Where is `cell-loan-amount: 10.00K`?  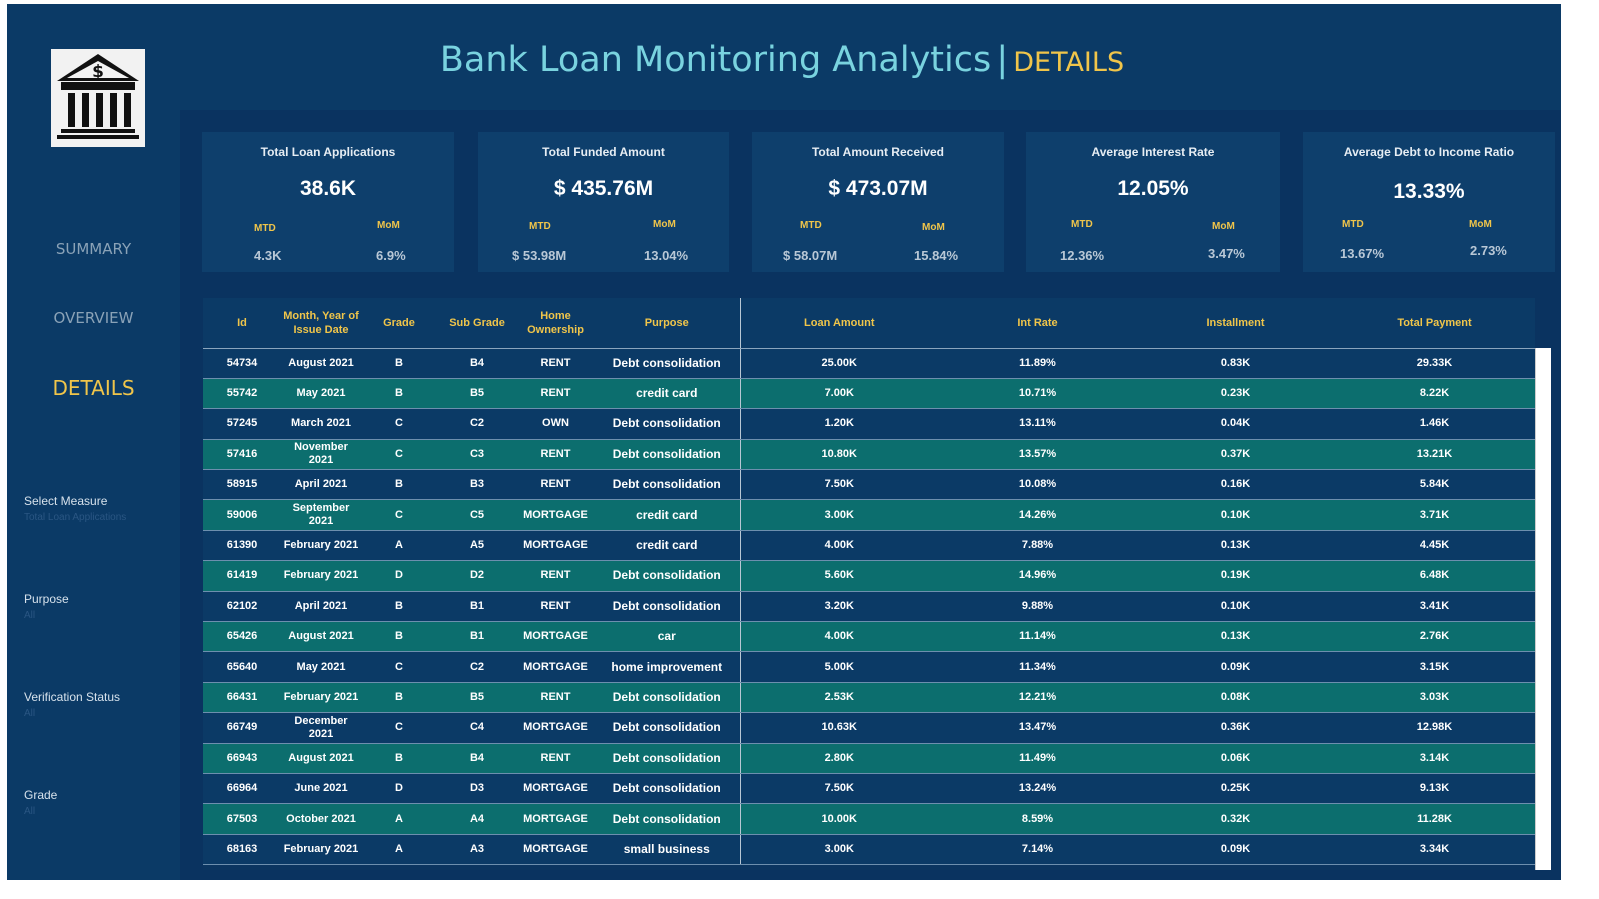
cell-loan-amount: 10.00K is located at coordinates (839, 819).